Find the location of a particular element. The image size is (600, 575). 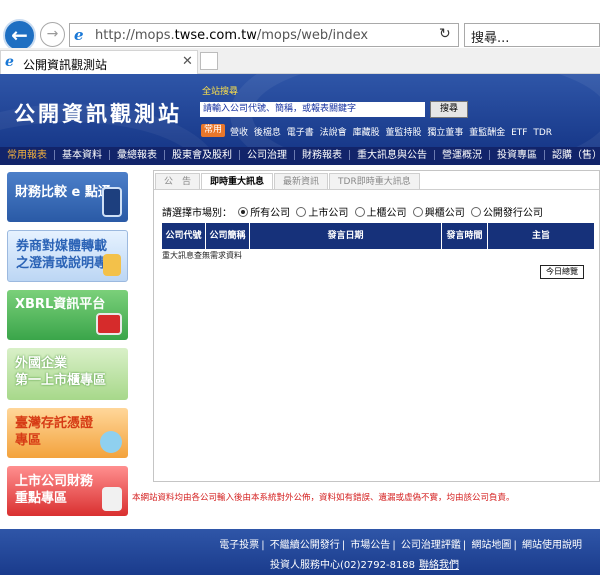

banner-label: XBRL資訊平台 is located at coordinates (60, 304).